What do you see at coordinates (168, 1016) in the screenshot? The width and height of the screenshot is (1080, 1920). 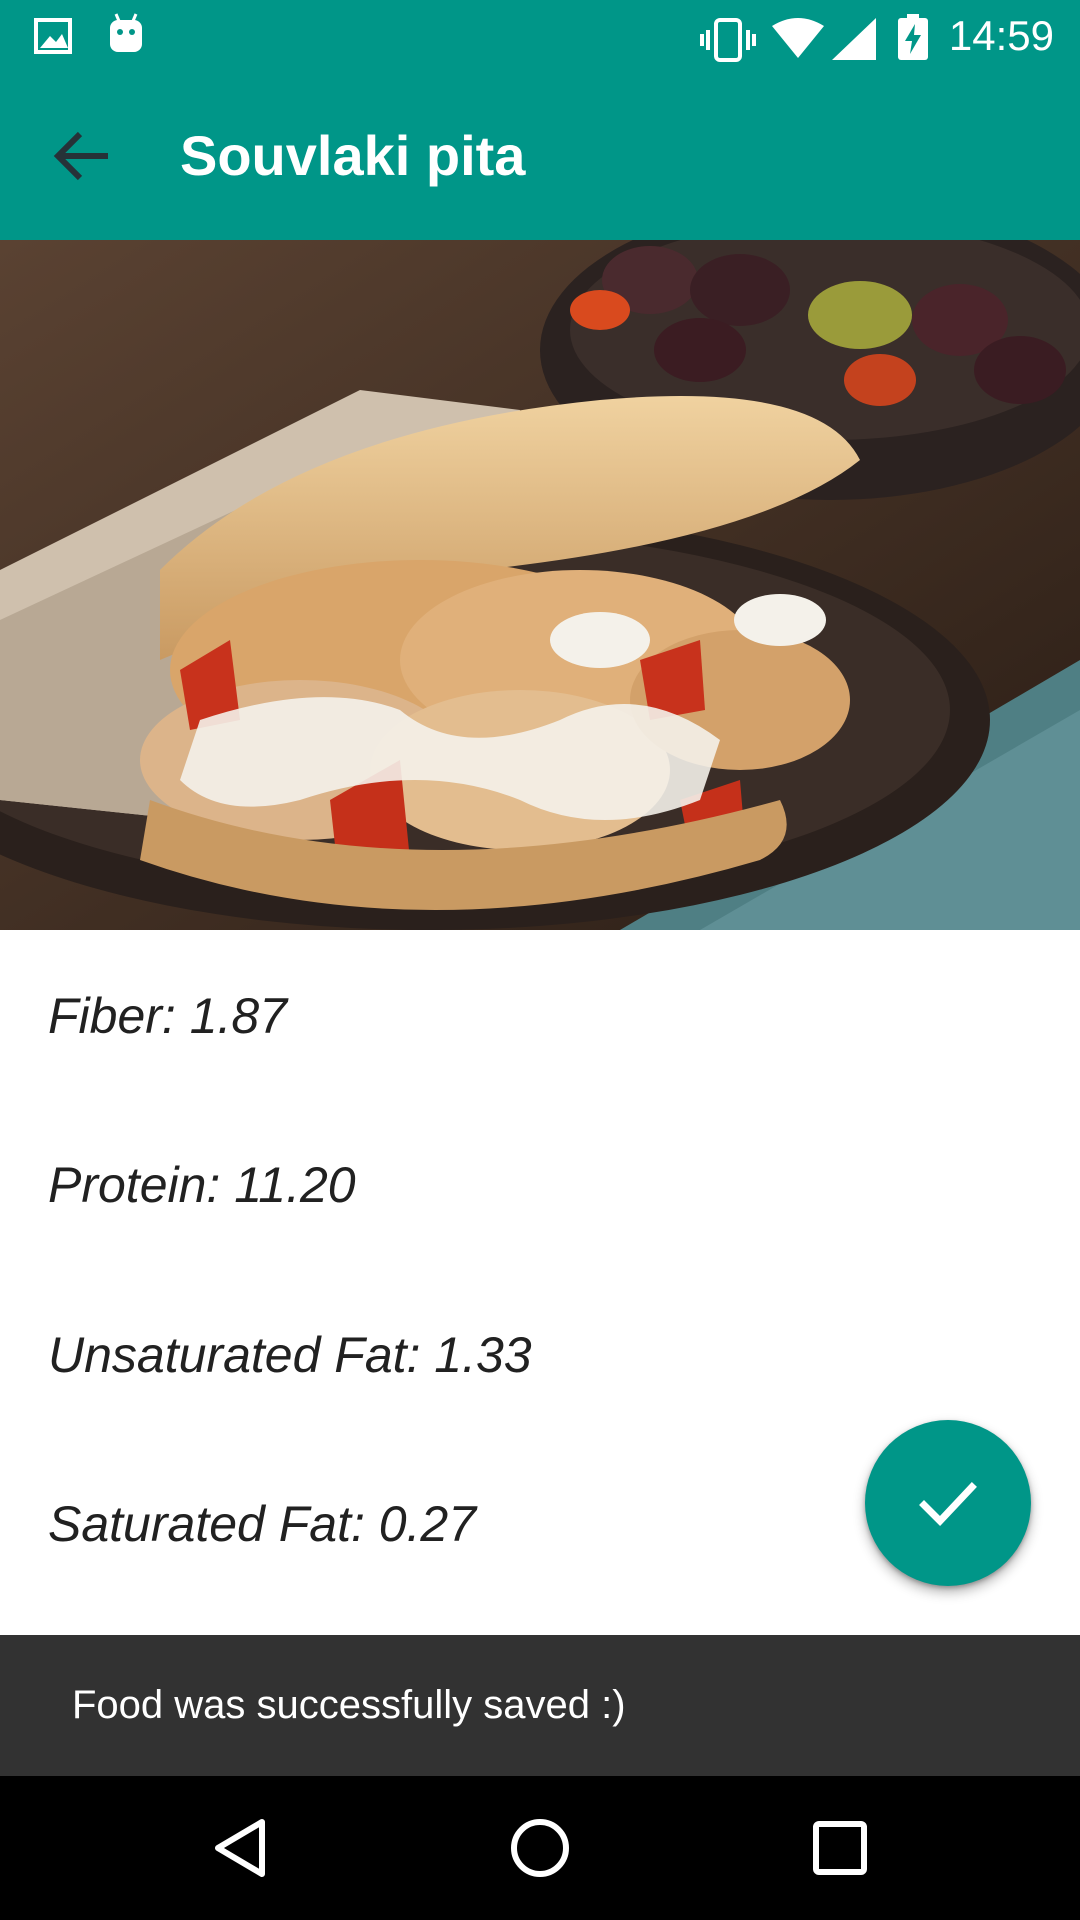 I see `nutrient-fiber: Fiber: 1.87` at bounding box center [168, 1016].